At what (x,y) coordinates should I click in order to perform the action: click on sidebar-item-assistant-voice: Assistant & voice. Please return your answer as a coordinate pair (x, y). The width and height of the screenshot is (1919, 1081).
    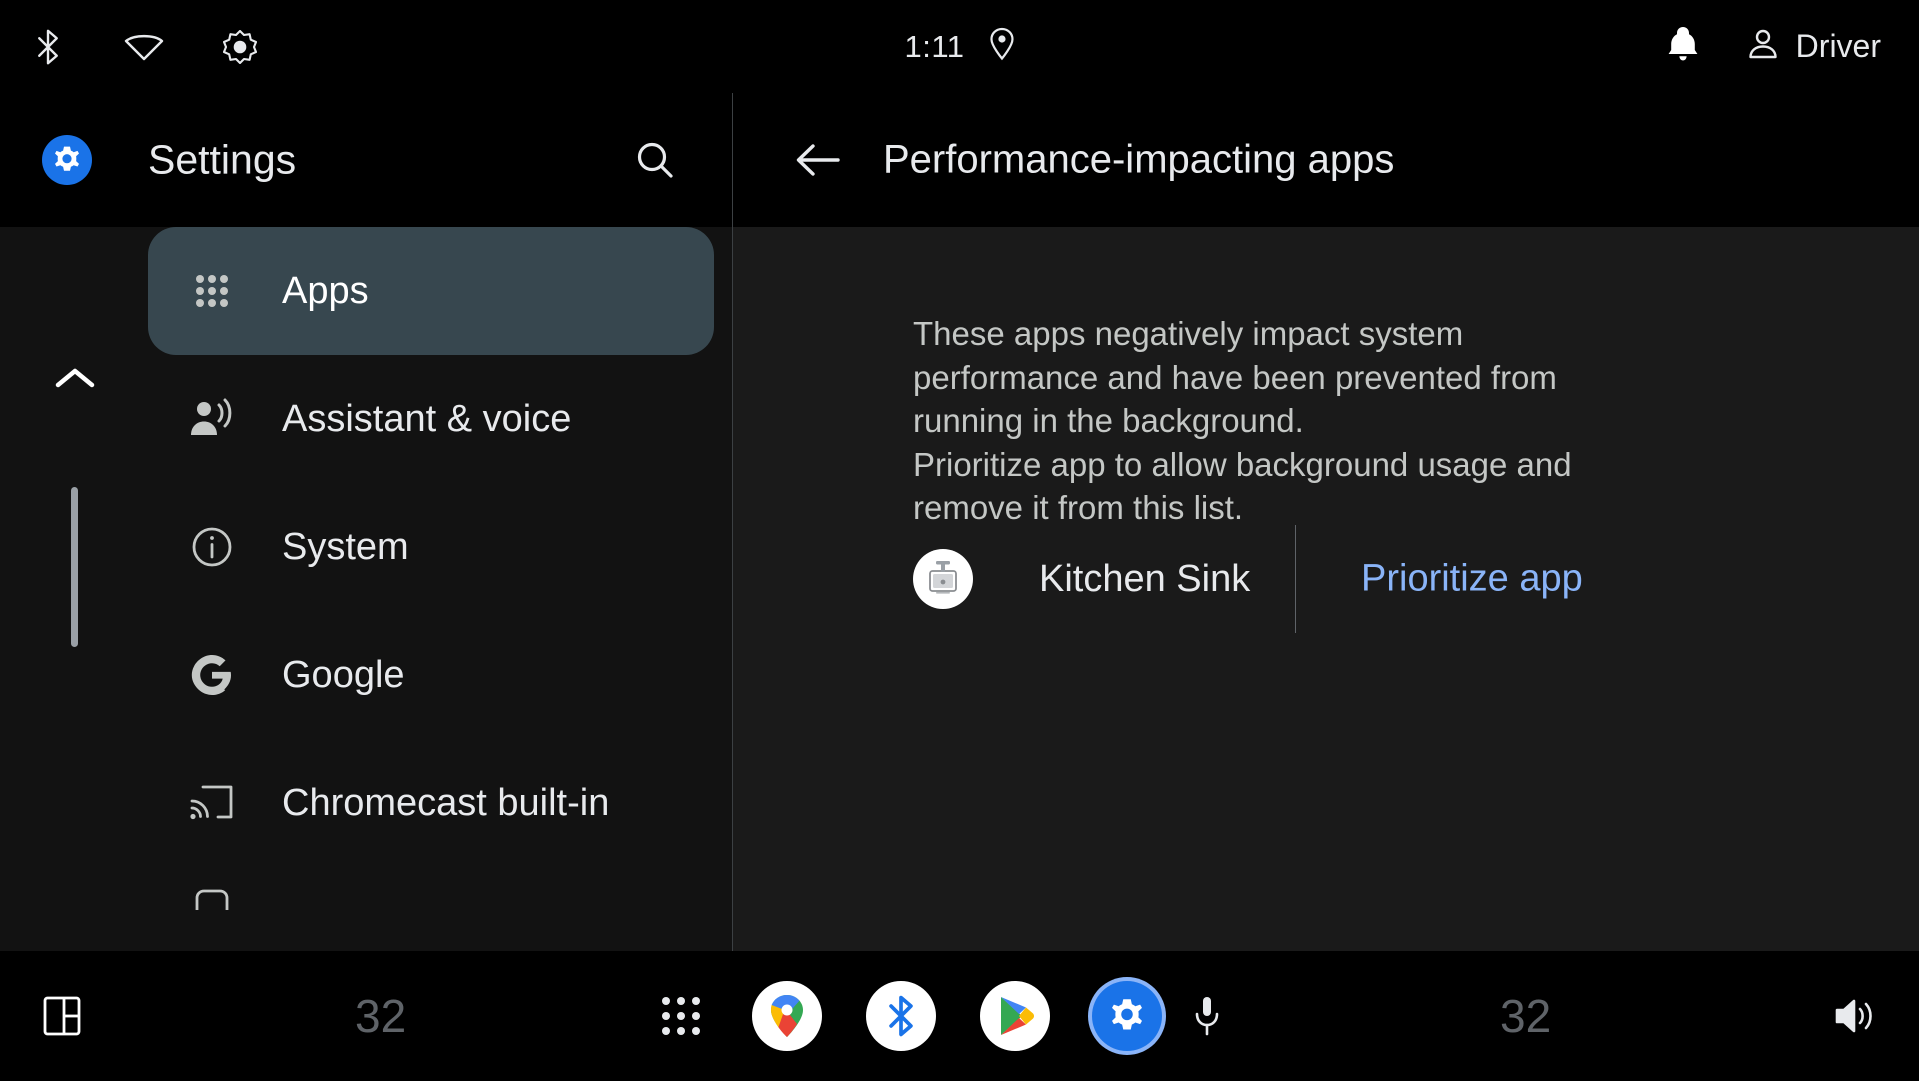
    Looking at the image, I should click on (431, 419).